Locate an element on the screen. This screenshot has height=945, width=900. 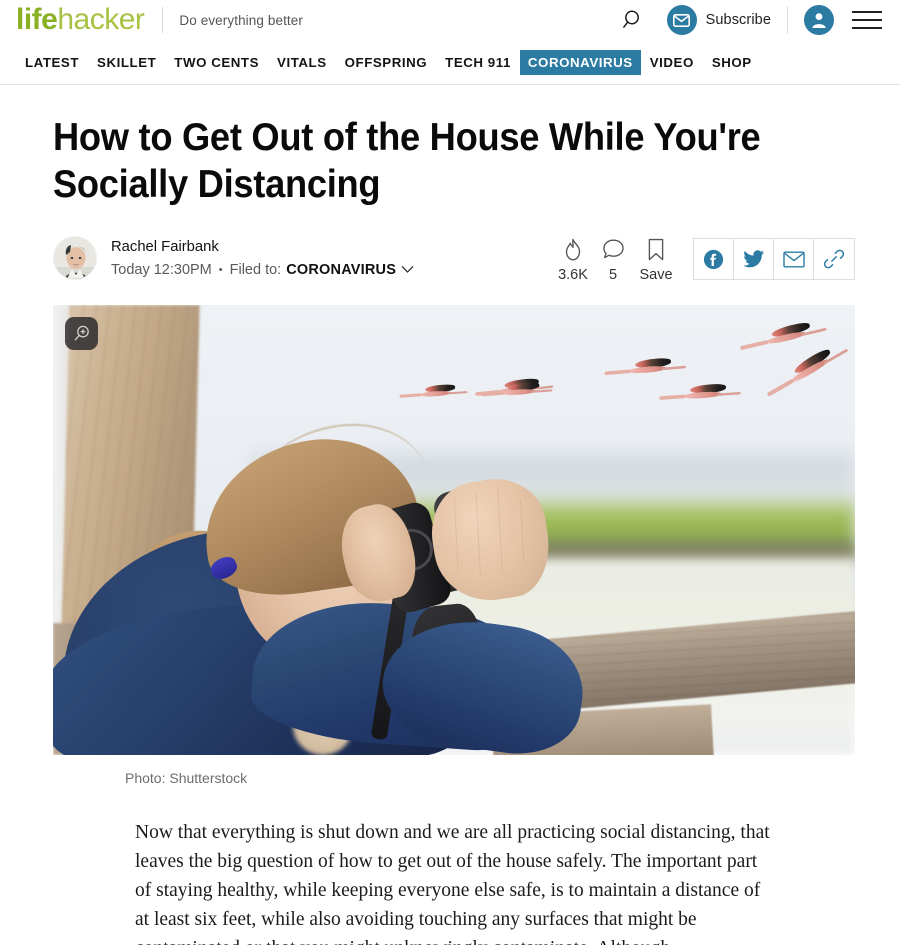
author-name: Rachel Fairbank is located at coordinates (262, 247).